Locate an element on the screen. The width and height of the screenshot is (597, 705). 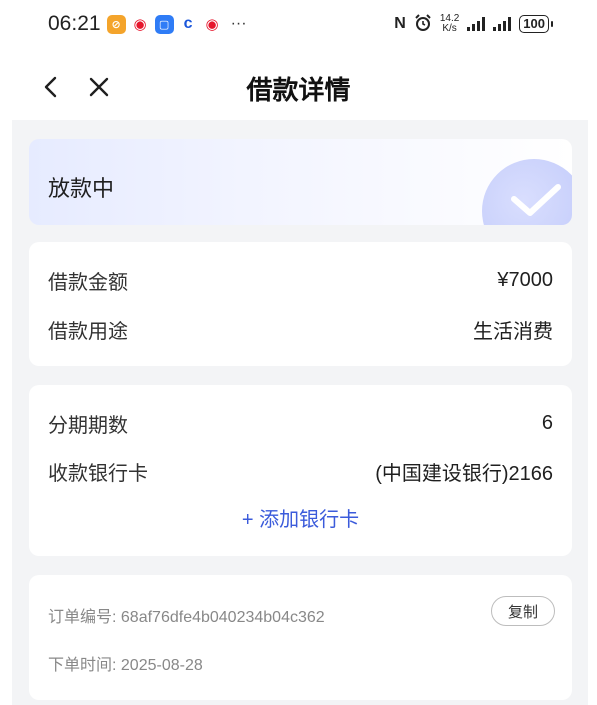
browser-icon: c is located at coordinates (188, 24).